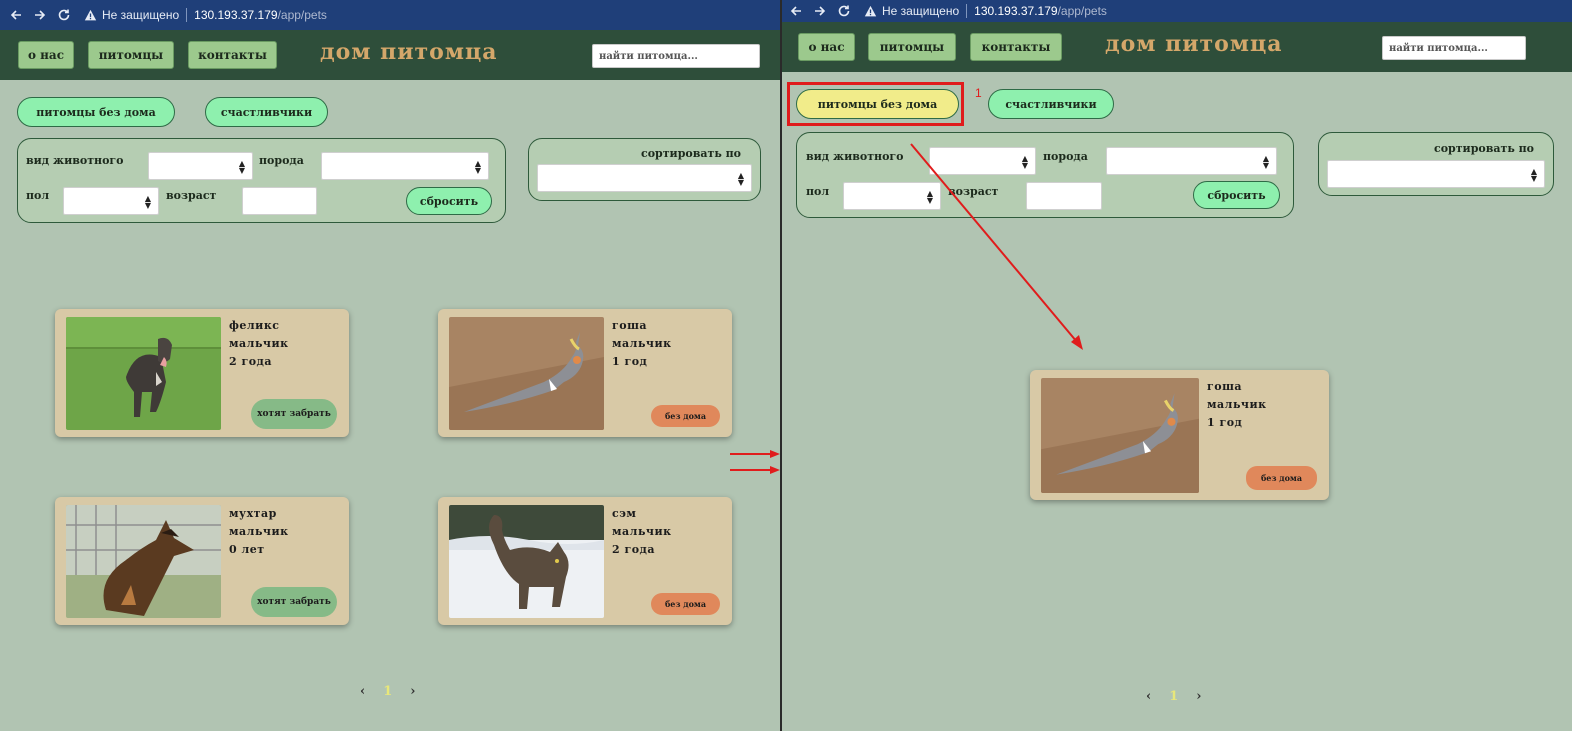 The height and width of the screenshot is (731, 1572). What do you see at coordinates (96, 112) in the screenshot?
I see `tab-homeless-pets: питомцы без дома` at bounding box center [96, 112].